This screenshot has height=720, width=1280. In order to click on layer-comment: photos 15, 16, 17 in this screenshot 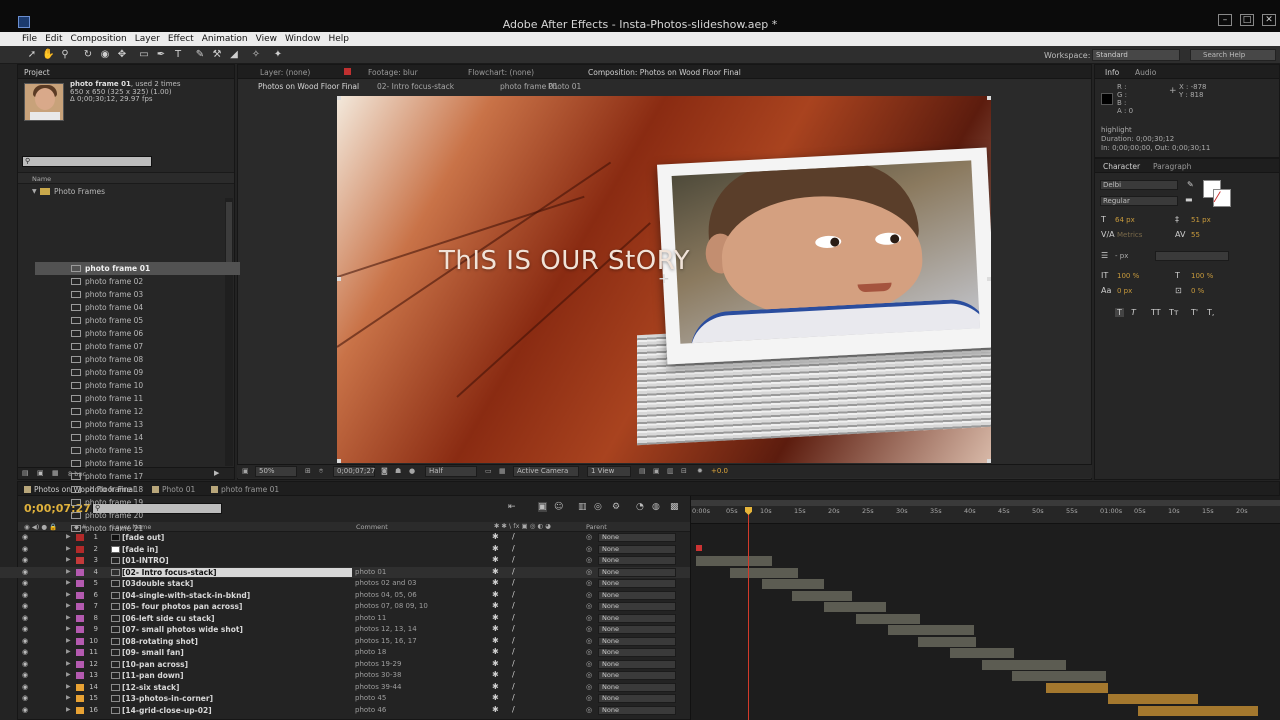, I will do `click(386, 641)`.